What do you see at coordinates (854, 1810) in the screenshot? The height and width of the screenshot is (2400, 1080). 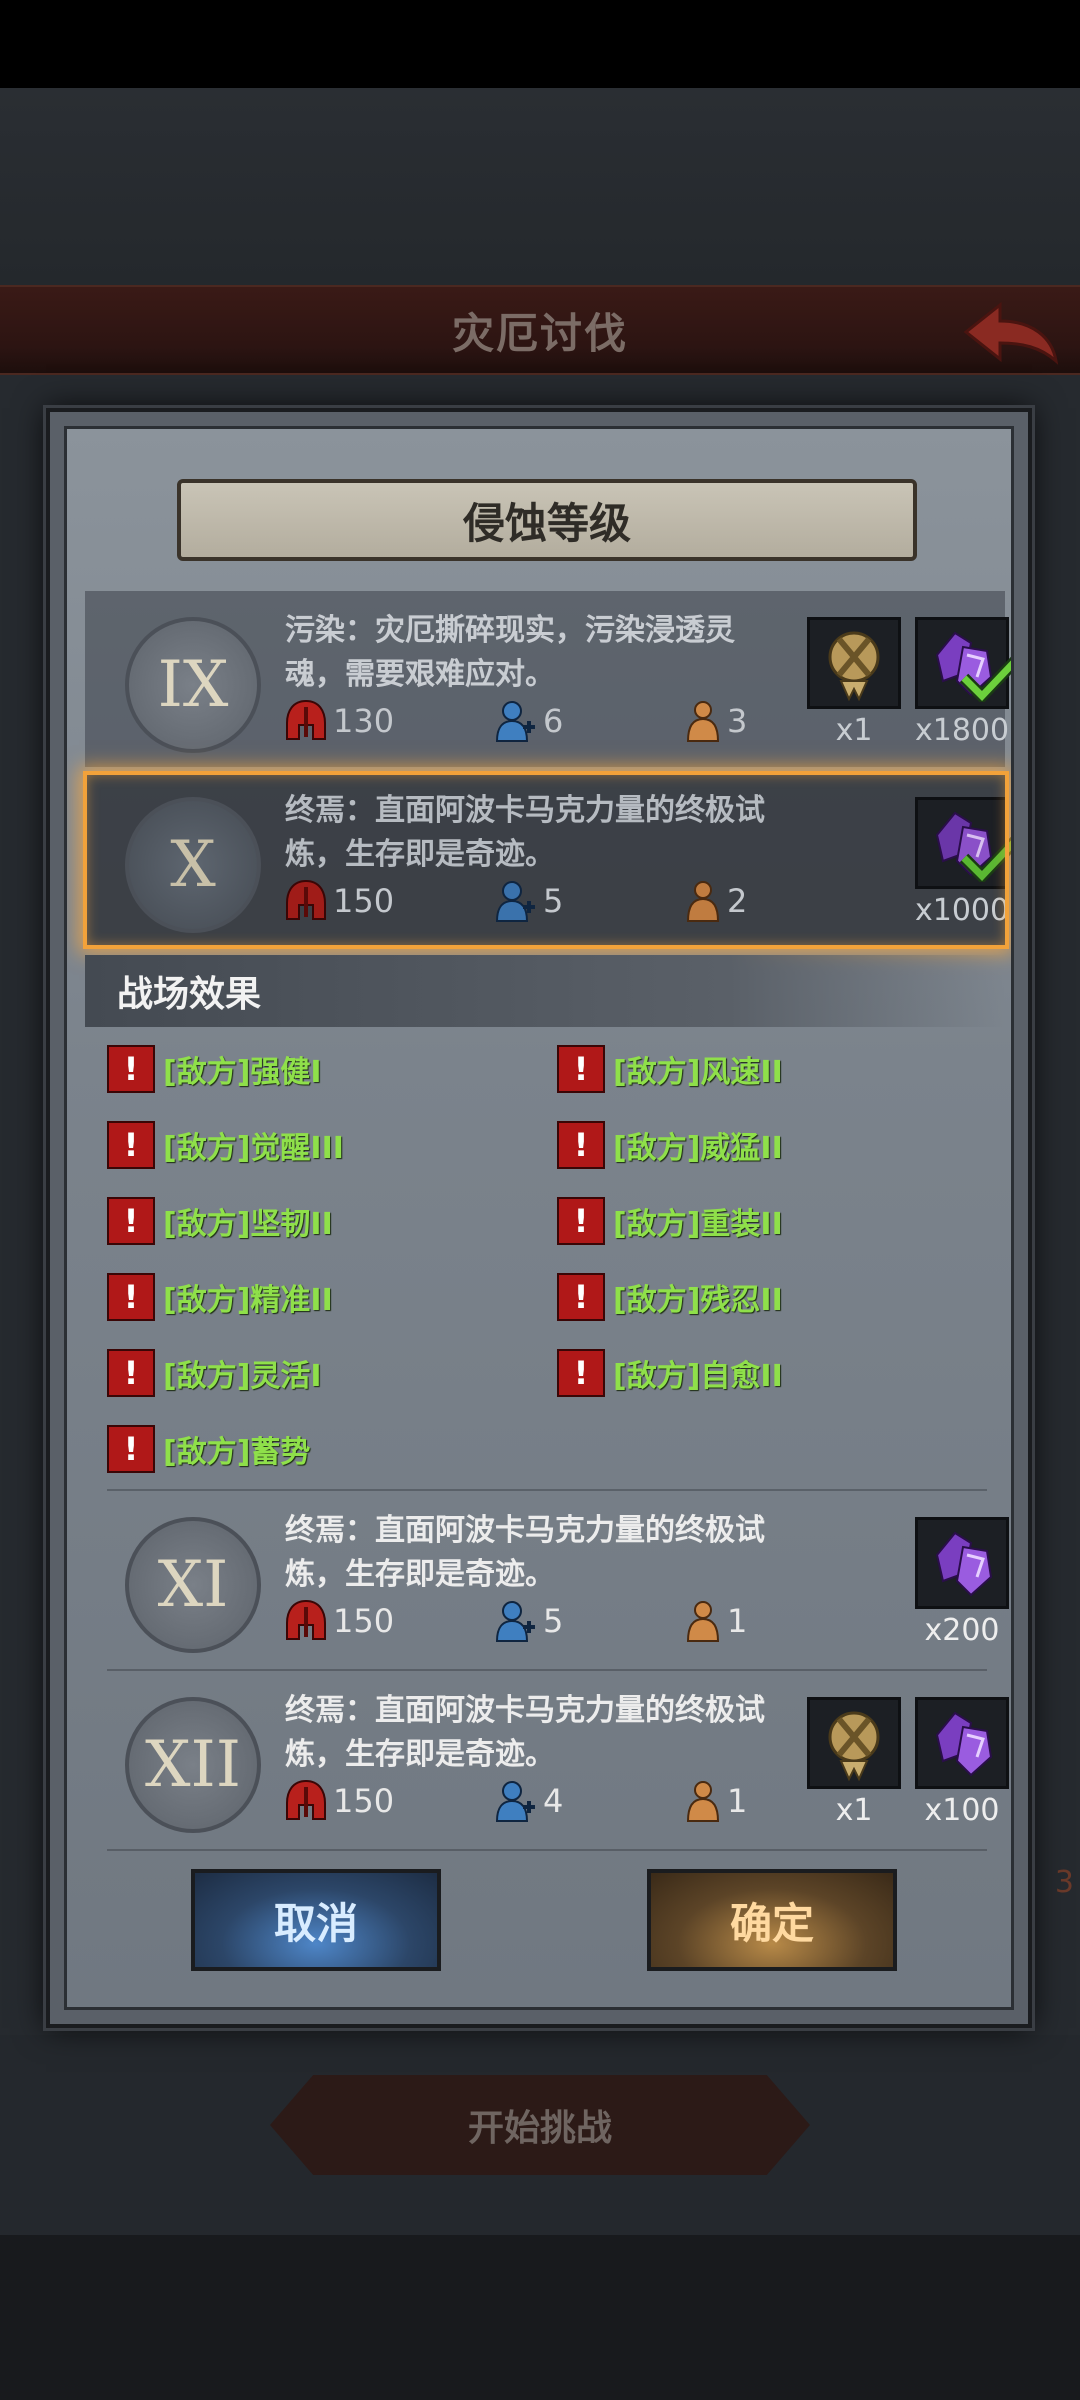 I see `reward-quantity: x1` at bounding box center [854, 1810].